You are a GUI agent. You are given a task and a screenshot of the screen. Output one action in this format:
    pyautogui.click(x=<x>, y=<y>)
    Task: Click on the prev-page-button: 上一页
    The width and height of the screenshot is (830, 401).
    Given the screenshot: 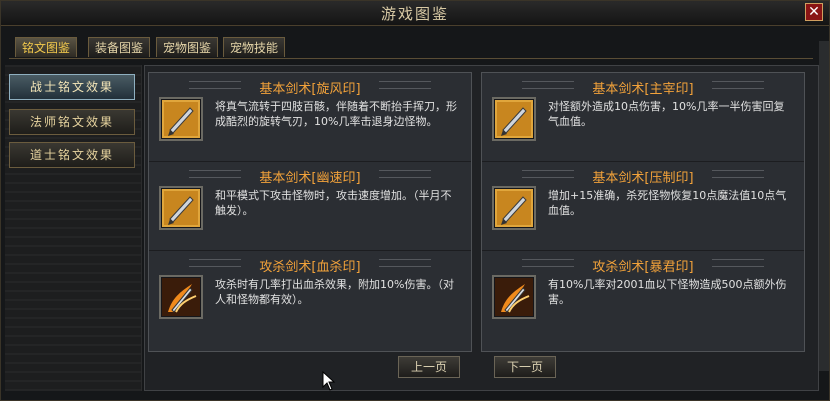 What is the action you would take?
    pyautogui.click(x=429, y=367)
    